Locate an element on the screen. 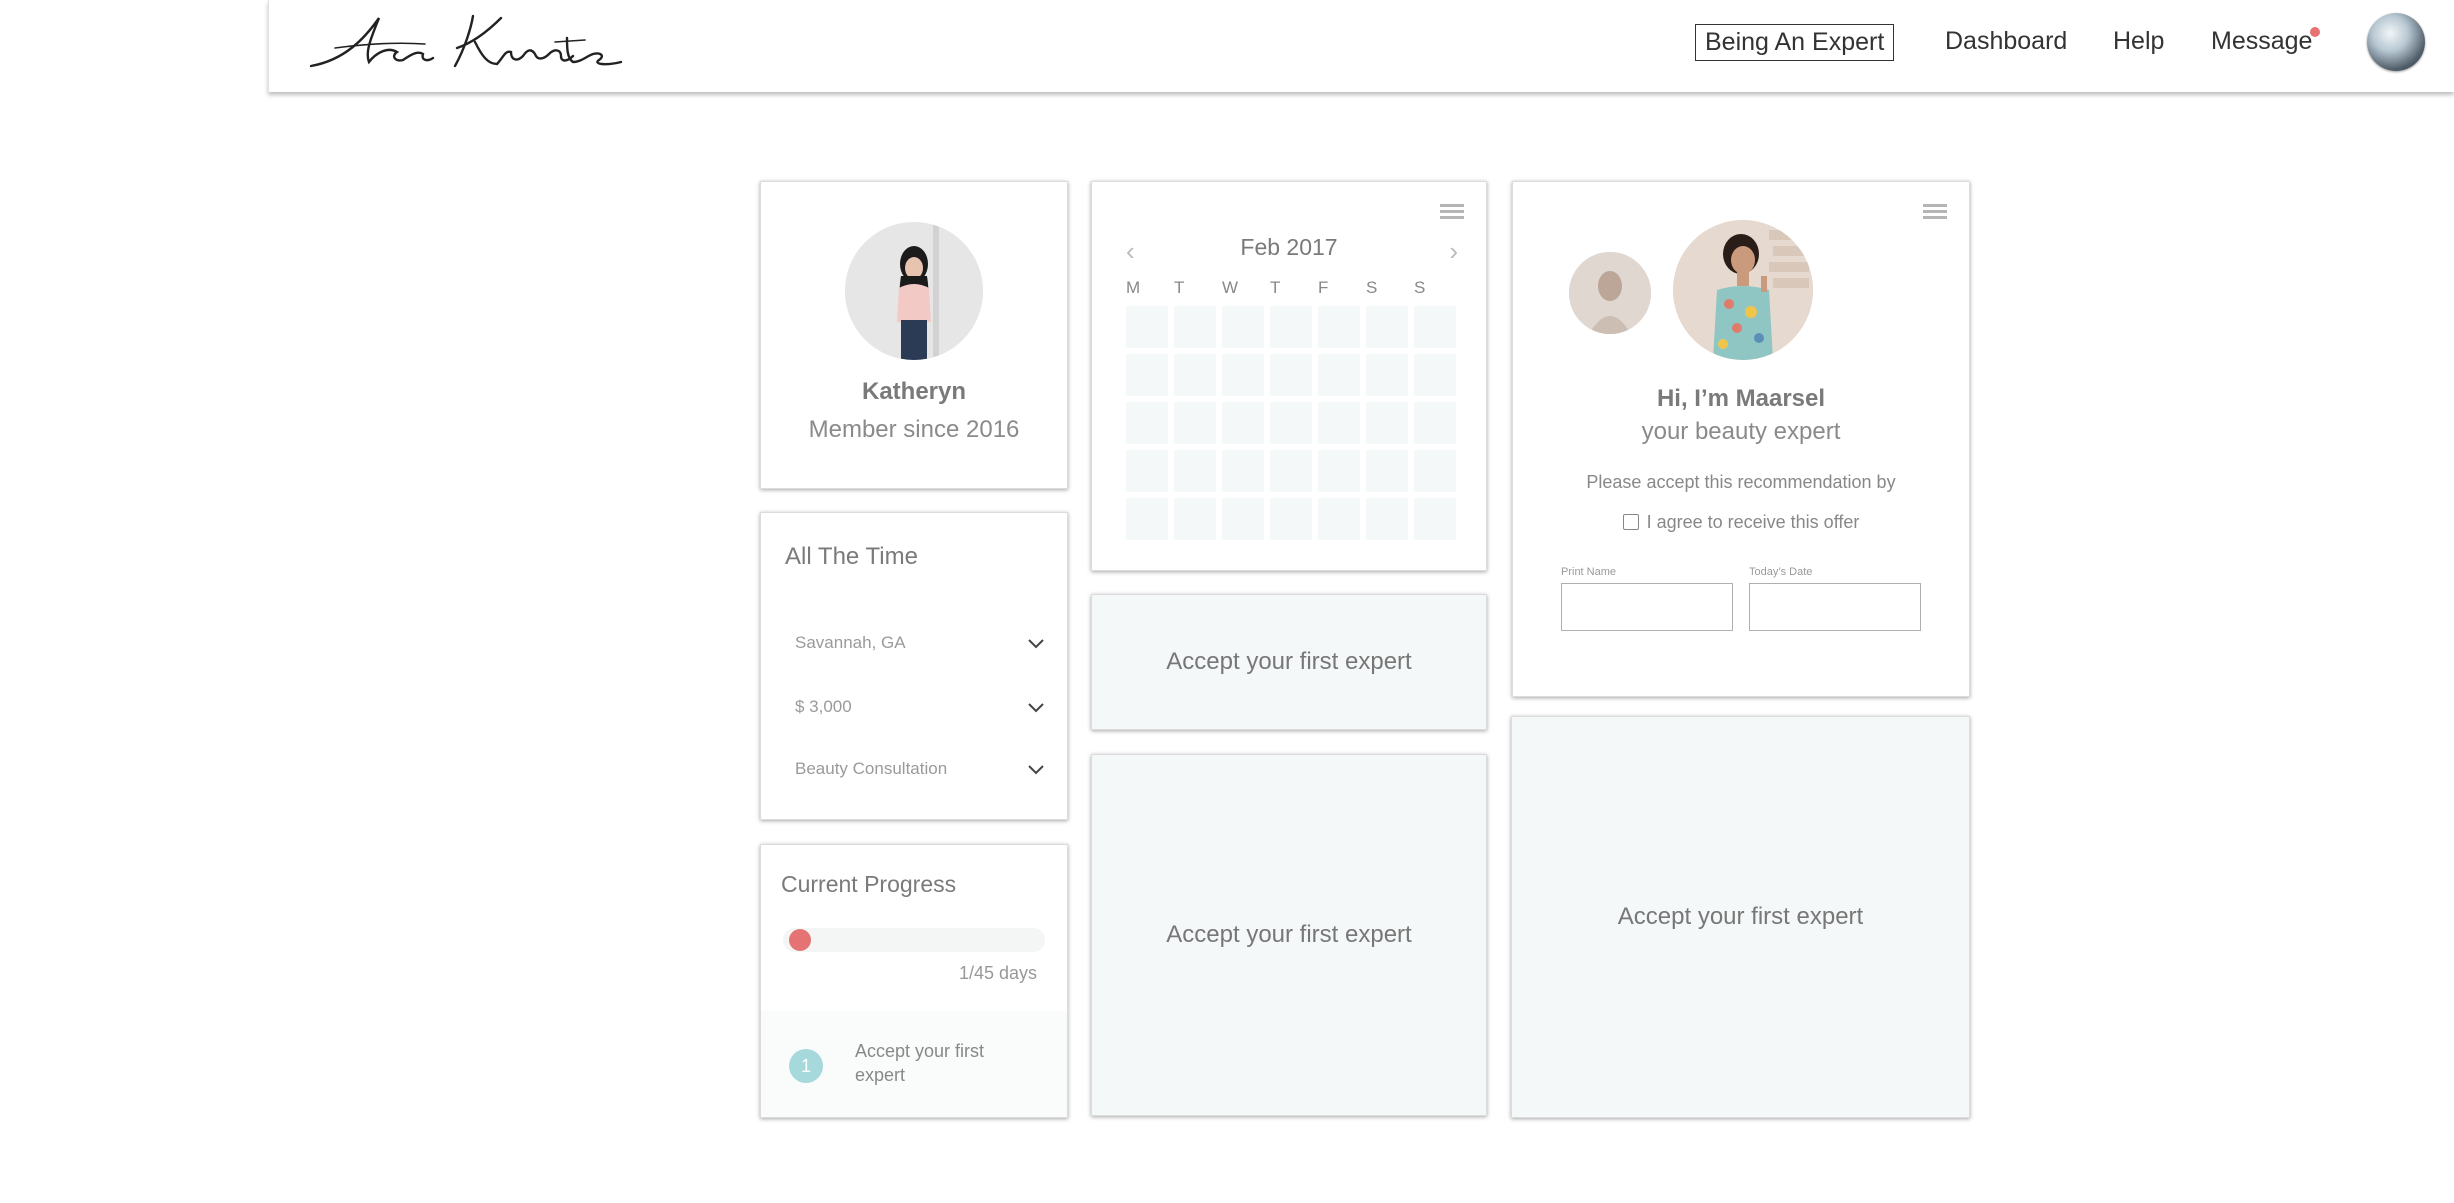  nav-message-link: Message is located at coordinates (2261, 41).